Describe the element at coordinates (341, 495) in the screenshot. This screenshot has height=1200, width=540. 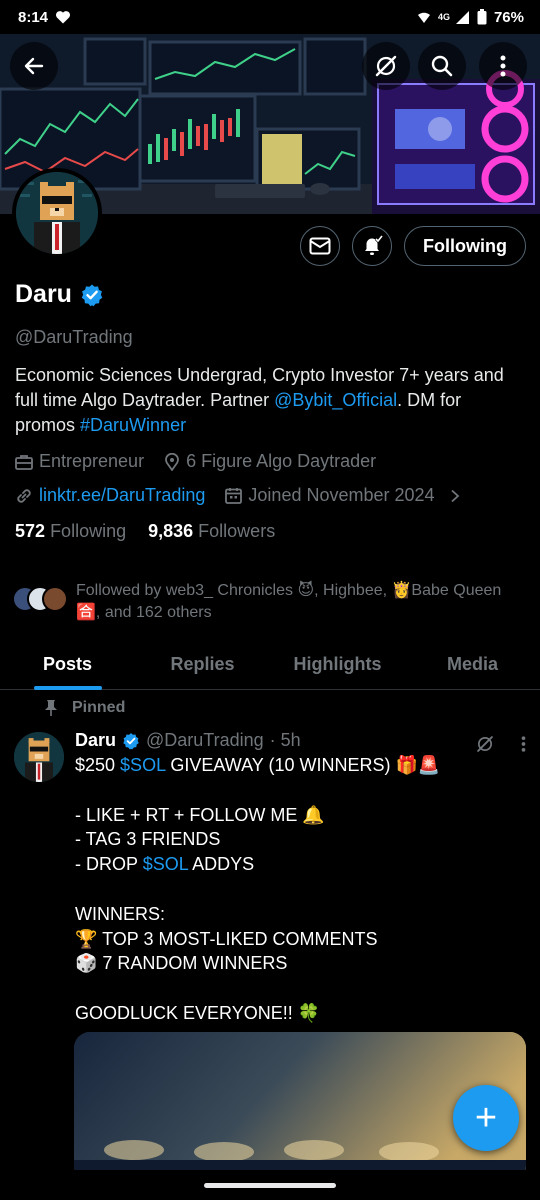
I see `profile-joined-date: Joined November 2024` at that location.